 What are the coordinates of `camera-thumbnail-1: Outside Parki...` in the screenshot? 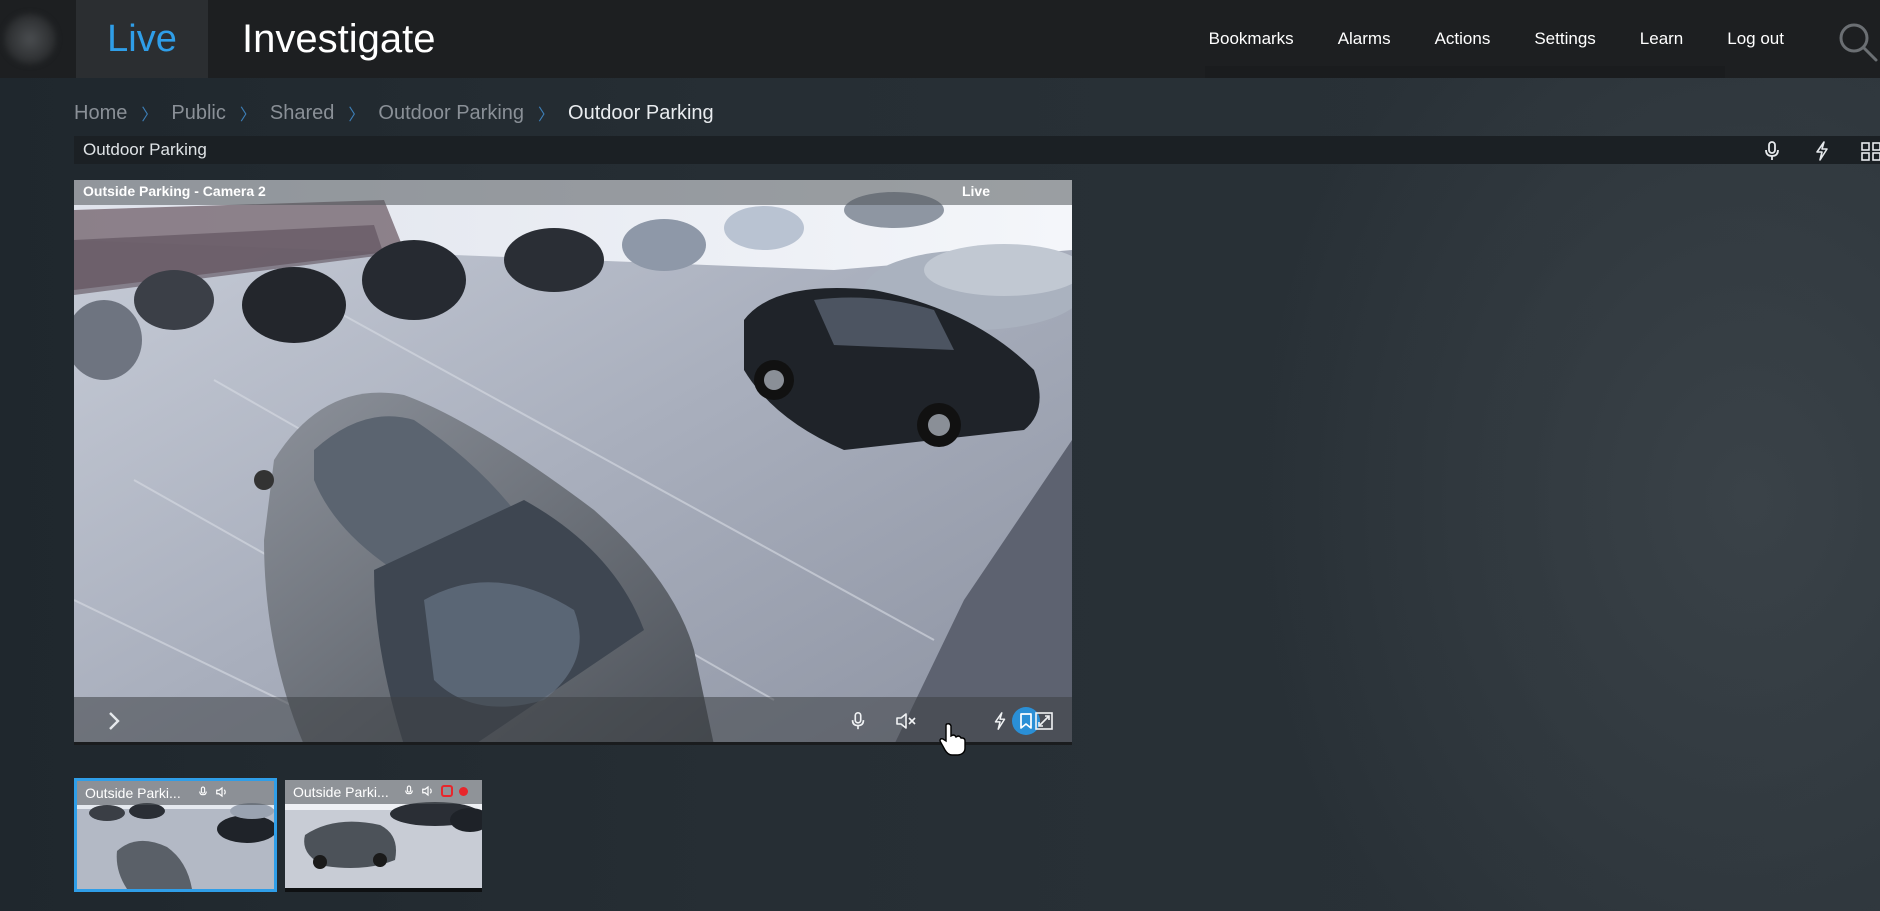 It's located at (175, 835).